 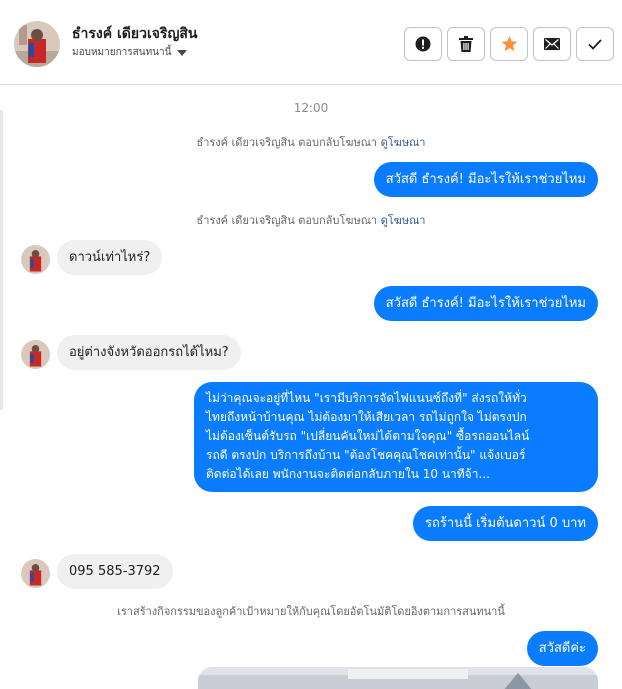 What do you see at coordinates (1, 260) in the screenshot?
I see `scrollbar` at bounding box center [1, 260].